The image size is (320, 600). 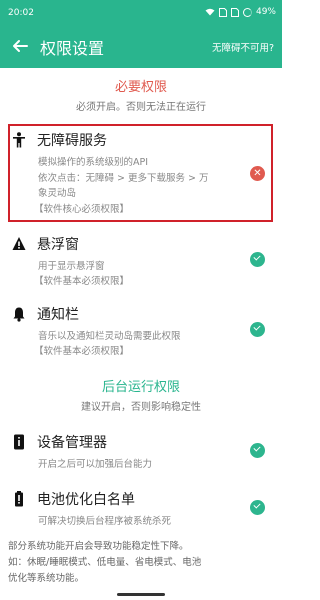 What do you see at coordinates (72, 141) in the screenshot?
I see `permission-title: 无障碍服务` at bounding box center [72, 141].